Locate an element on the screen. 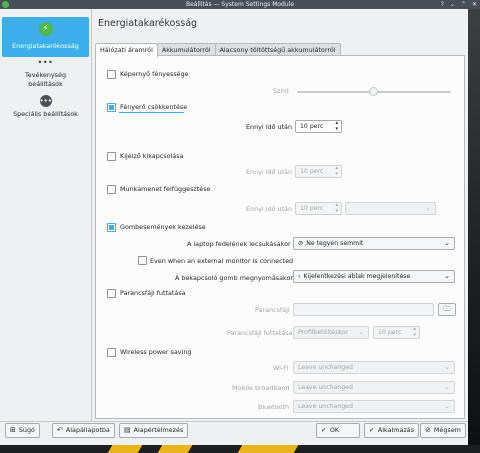  cancel-button: ⊘ Mégsem is located at coordinates (443, 430).